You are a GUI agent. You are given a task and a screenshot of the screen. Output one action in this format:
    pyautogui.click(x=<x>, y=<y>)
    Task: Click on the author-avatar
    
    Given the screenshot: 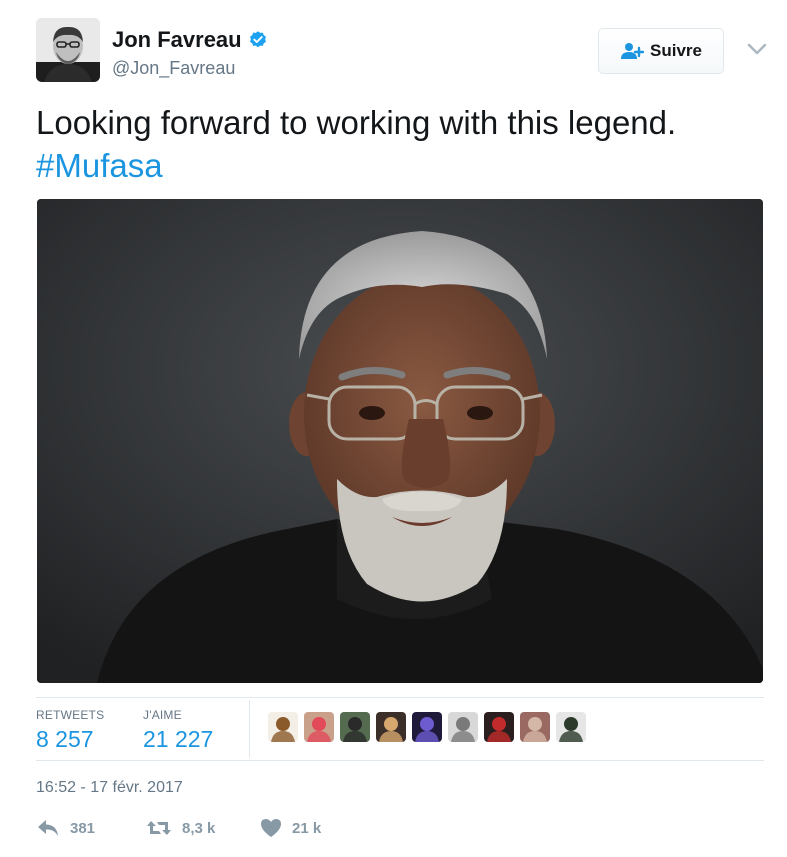 What is the action you would take?
    pyautogui.click(x=68, y=50)
    